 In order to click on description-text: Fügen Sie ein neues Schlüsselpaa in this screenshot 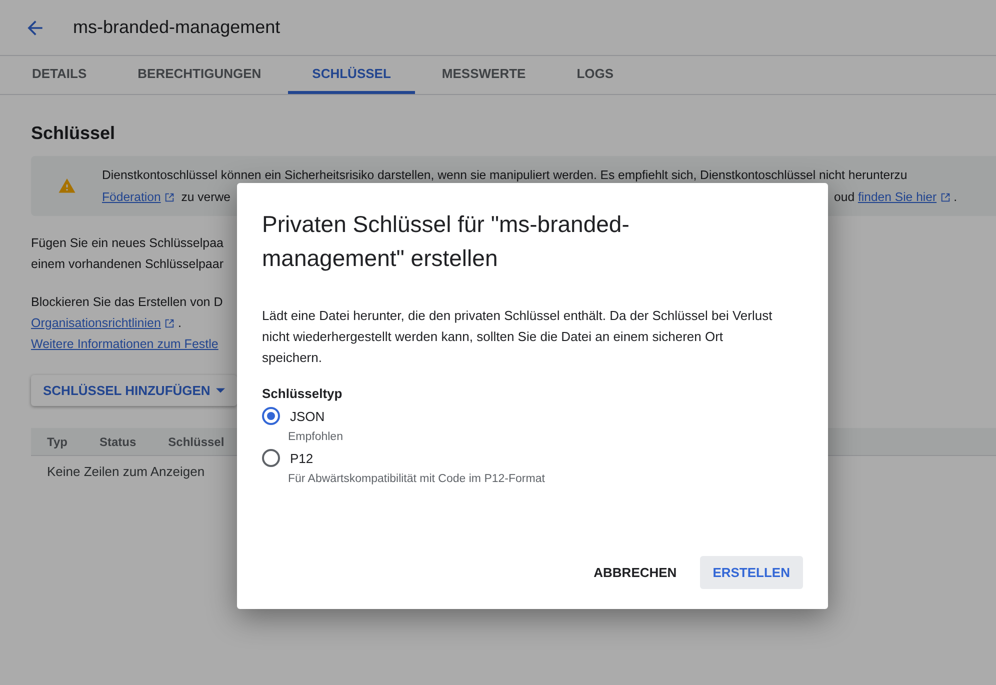, I will do `click(127, 243)`.